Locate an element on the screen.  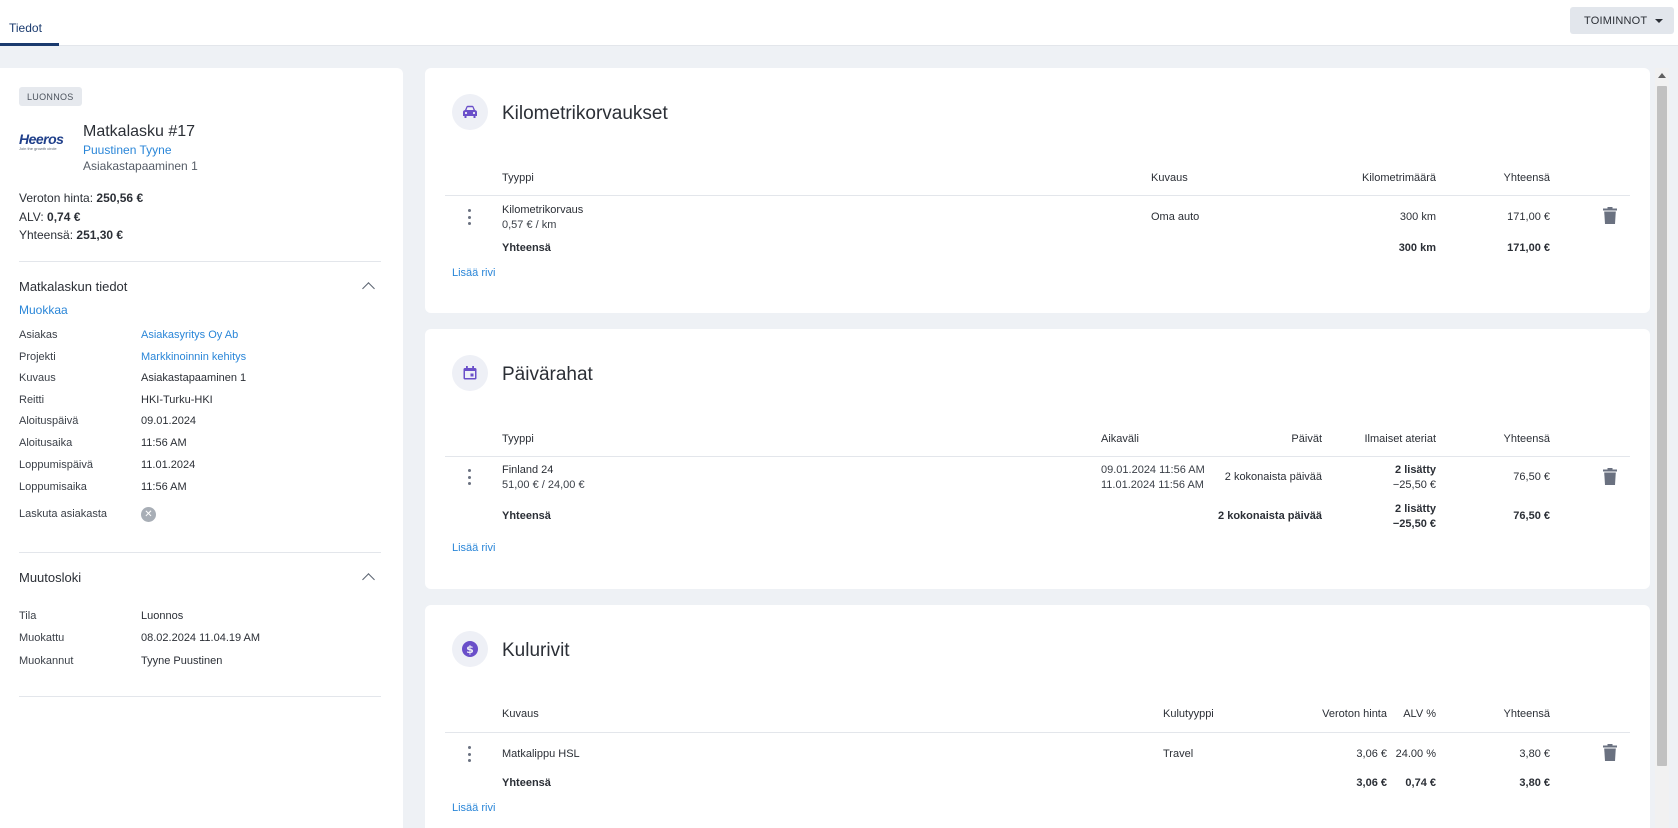
dollar-icon: $ is located at coordinates (470, 649).